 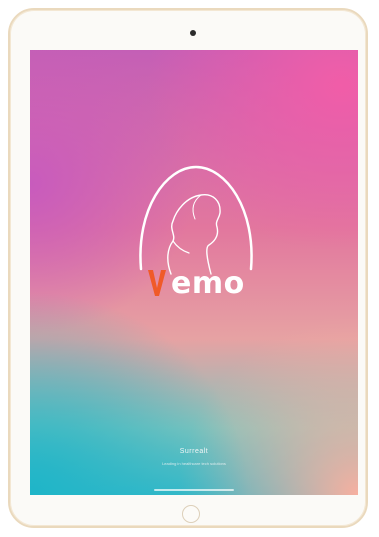 What do you see at coordinates (194, 451) in the screenshot?
I see `footer-brand: Surrealt` at bounding box center [194, 451].